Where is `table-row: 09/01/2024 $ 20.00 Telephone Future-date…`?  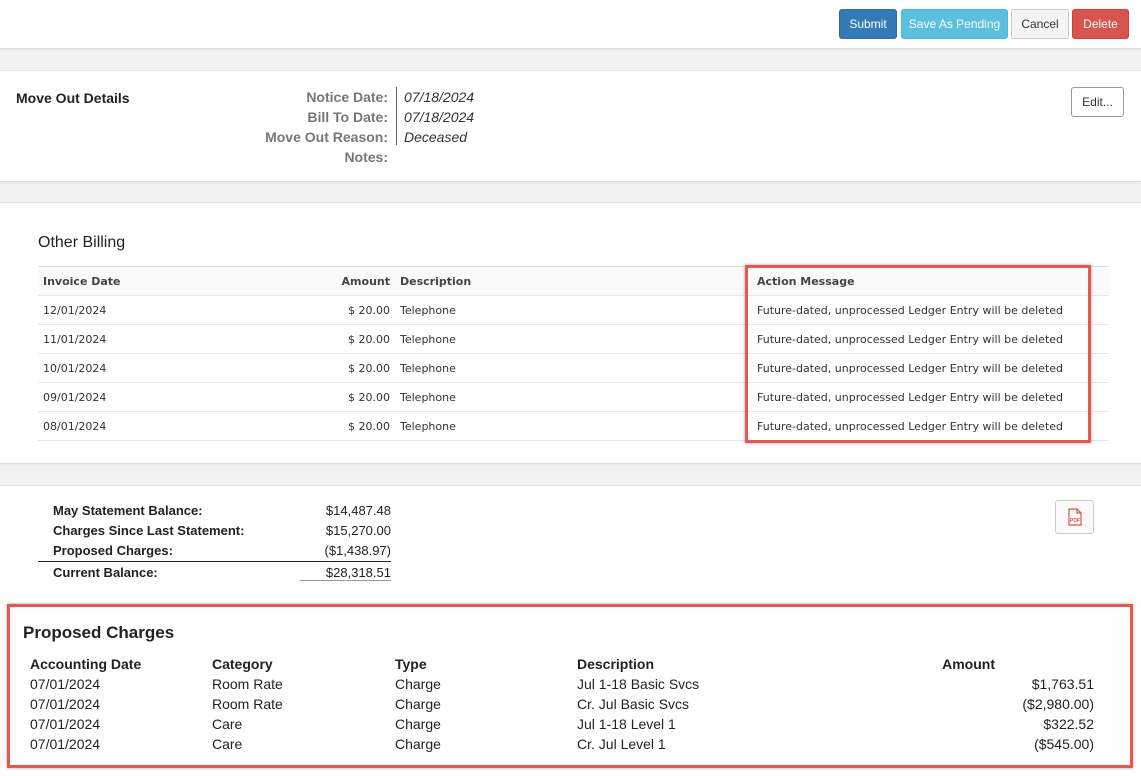 table-row: 09/01/2024 $ 20.00 Telephone Future-date… is located at coordinates (573, 397).